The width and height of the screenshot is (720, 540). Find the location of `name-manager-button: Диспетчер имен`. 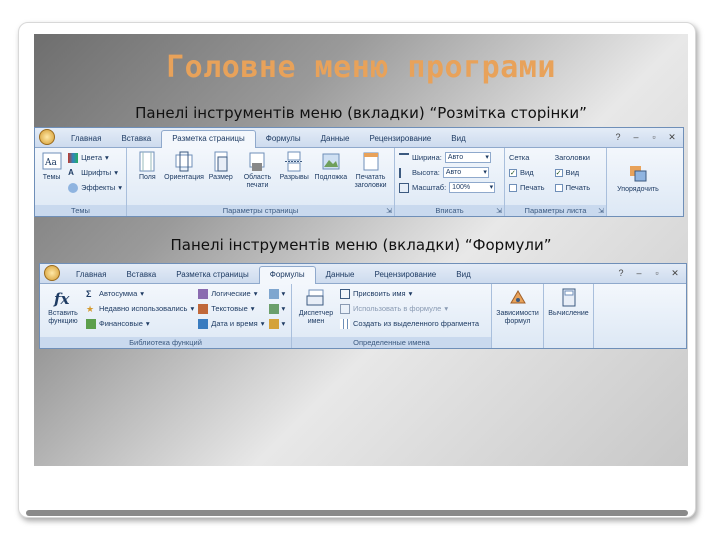

name-manager-button: Диспетчер имен is located at coordinates (316, 311).